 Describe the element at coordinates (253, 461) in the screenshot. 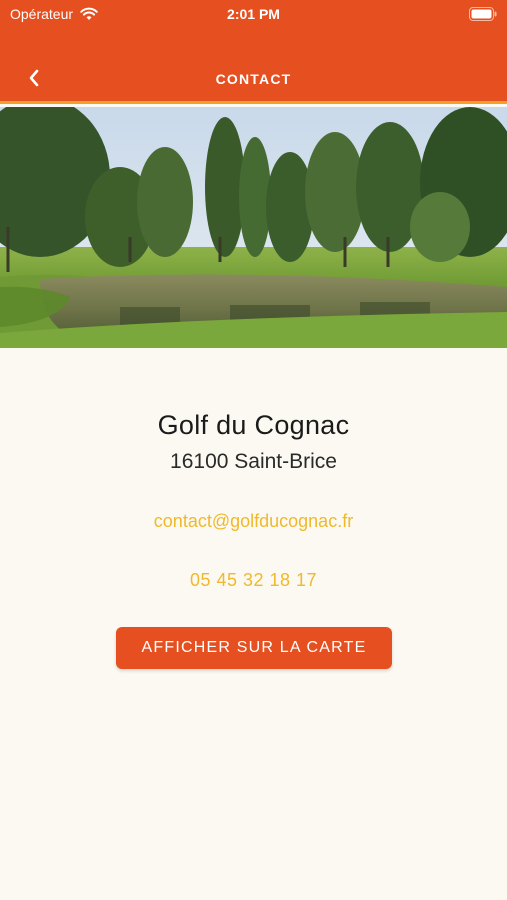

I see `club-address: 16100 Saint-Brice` at that location.